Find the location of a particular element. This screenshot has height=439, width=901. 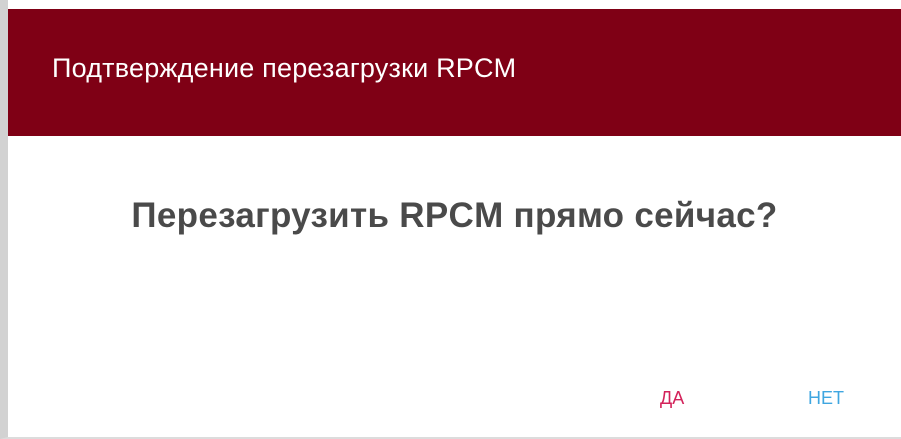

dialog-message: Перезагрузить RPCM прямо сейчас? is located at coordinates (454, 215).